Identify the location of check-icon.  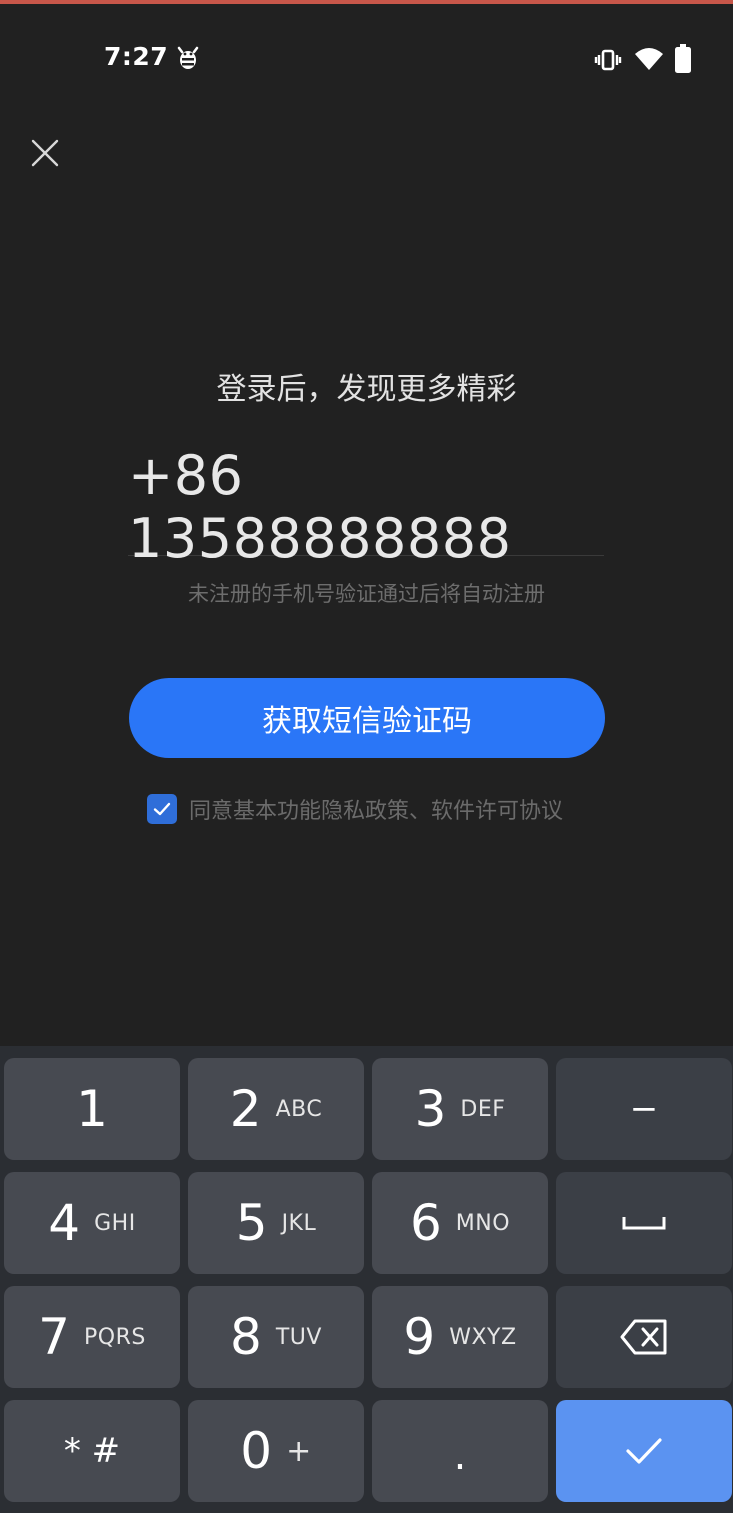
(644, 1451).